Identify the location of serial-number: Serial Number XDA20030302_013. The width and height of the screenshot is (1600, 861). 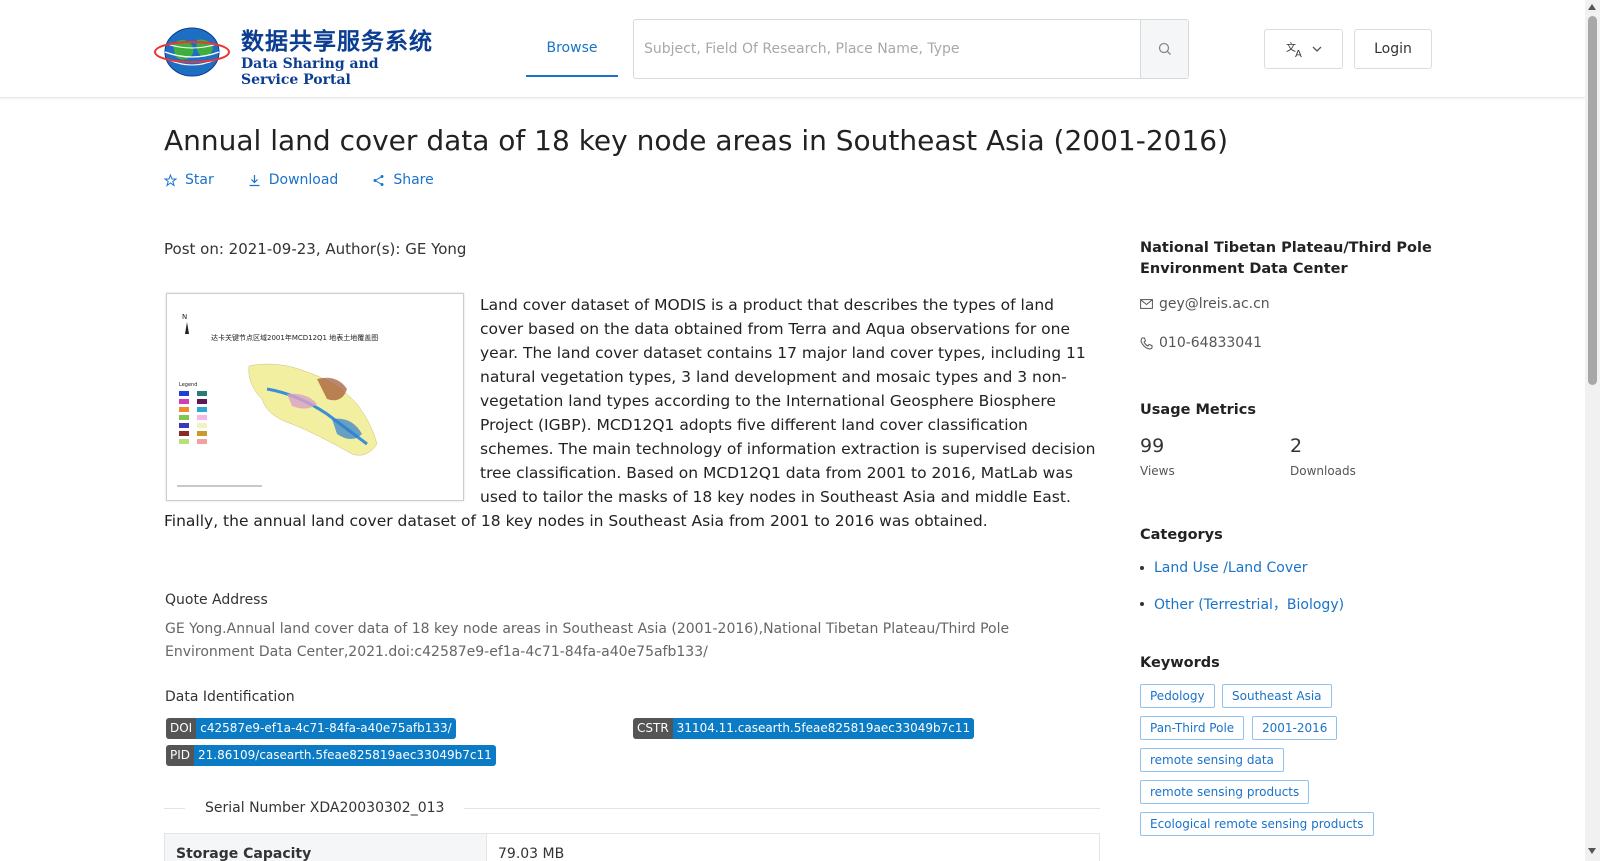
(325, 808).